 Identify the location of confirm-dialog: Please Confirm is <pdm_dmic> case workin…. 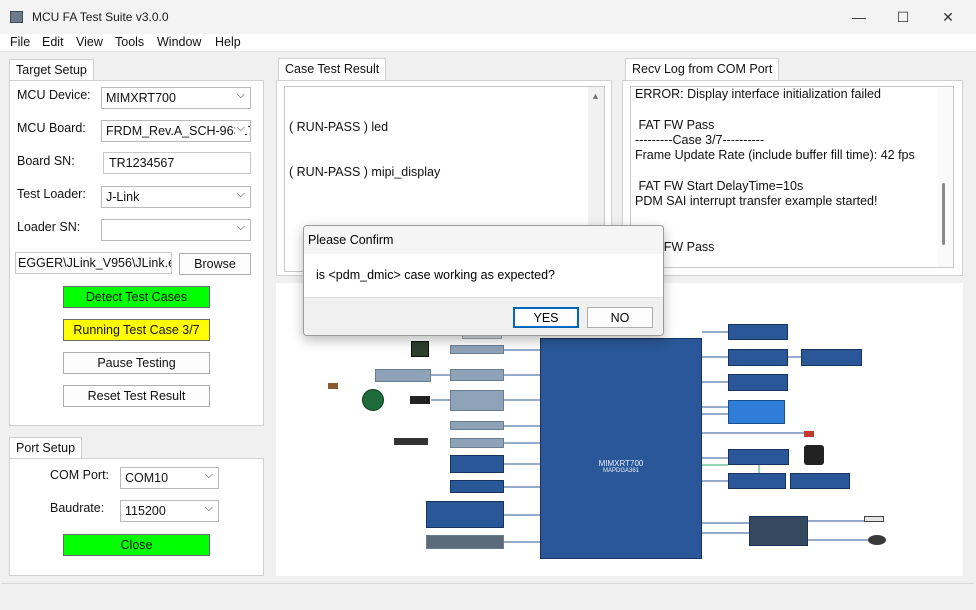
(483, 280).